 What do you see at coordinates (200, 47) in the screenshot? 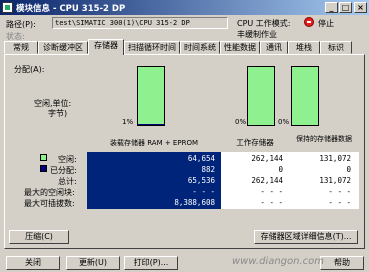
I see `tab-time-system: 时间系统` at bounding box center [200, 47].